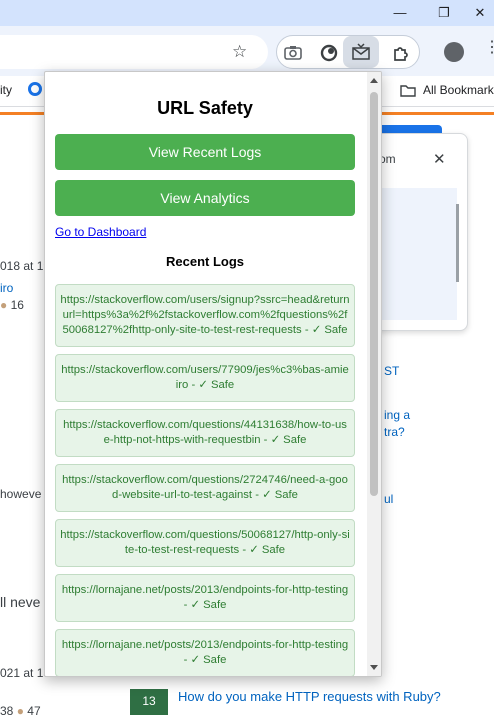  I want to click on minimize-icon: —, so click(400, 13).